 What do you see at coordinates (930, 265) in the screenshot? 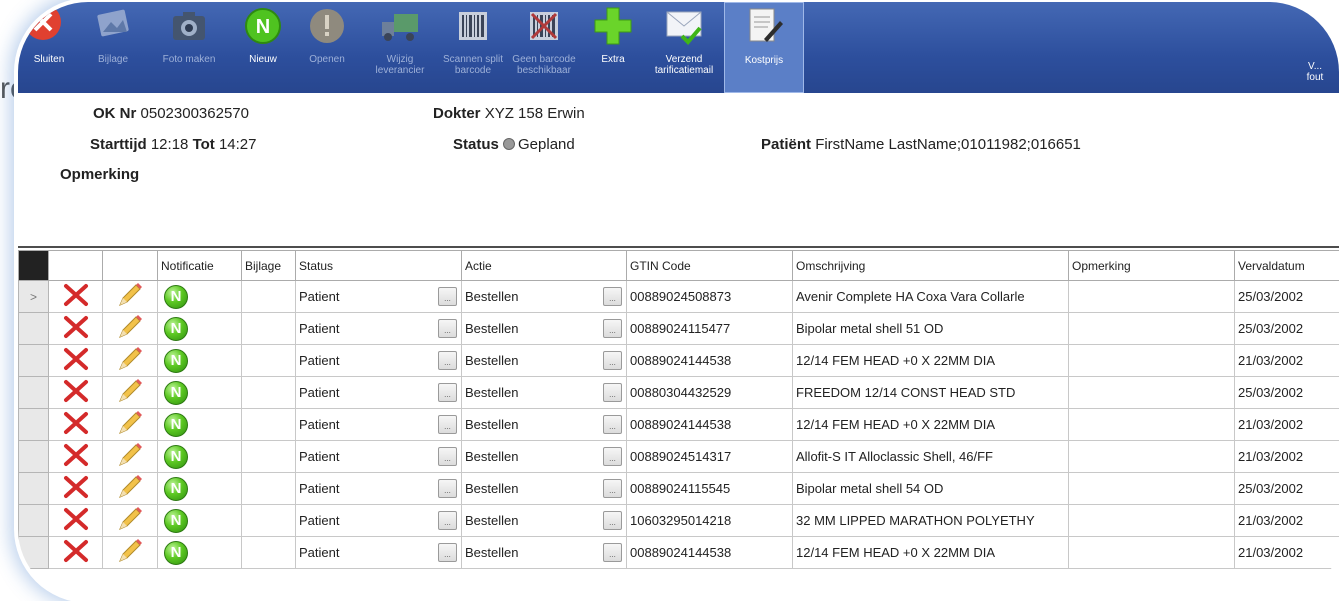
I see `col-header-omschrijving: Omschrijving` at bounding box center [930, 265].